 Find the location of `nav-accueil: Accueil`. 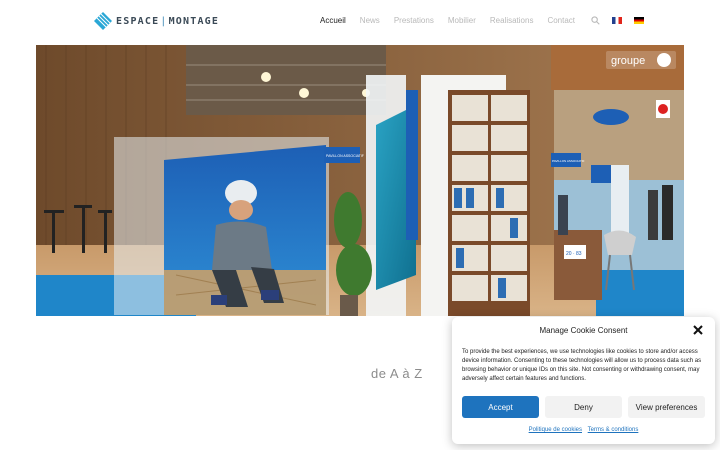

nav-accueil: Accueil is located at coordinates (333, 20).